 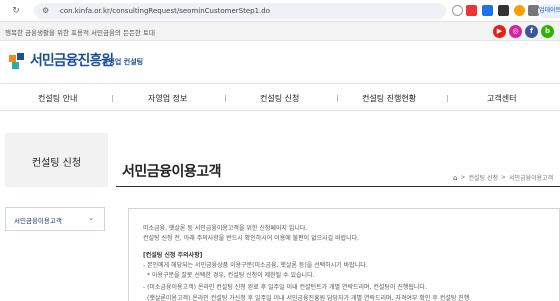 I want to click on blog-icon: b, so click(x=547, y=31).